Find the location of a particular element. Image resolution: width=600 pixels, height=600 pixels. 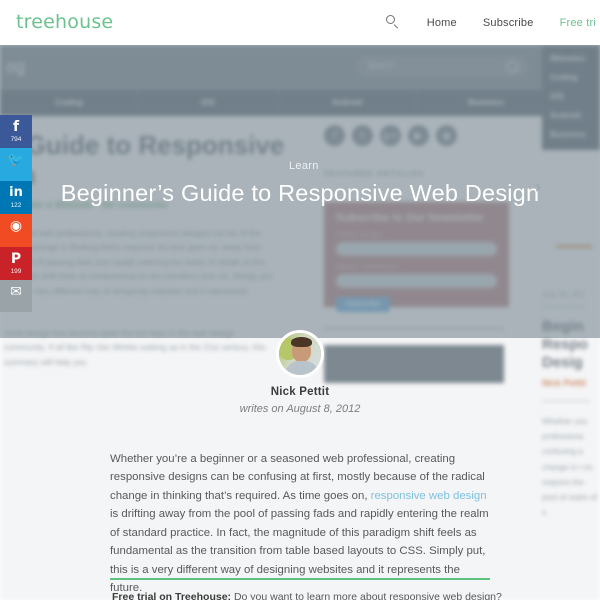

facebook-share-count: 794 is located at coordinates (16, 139).